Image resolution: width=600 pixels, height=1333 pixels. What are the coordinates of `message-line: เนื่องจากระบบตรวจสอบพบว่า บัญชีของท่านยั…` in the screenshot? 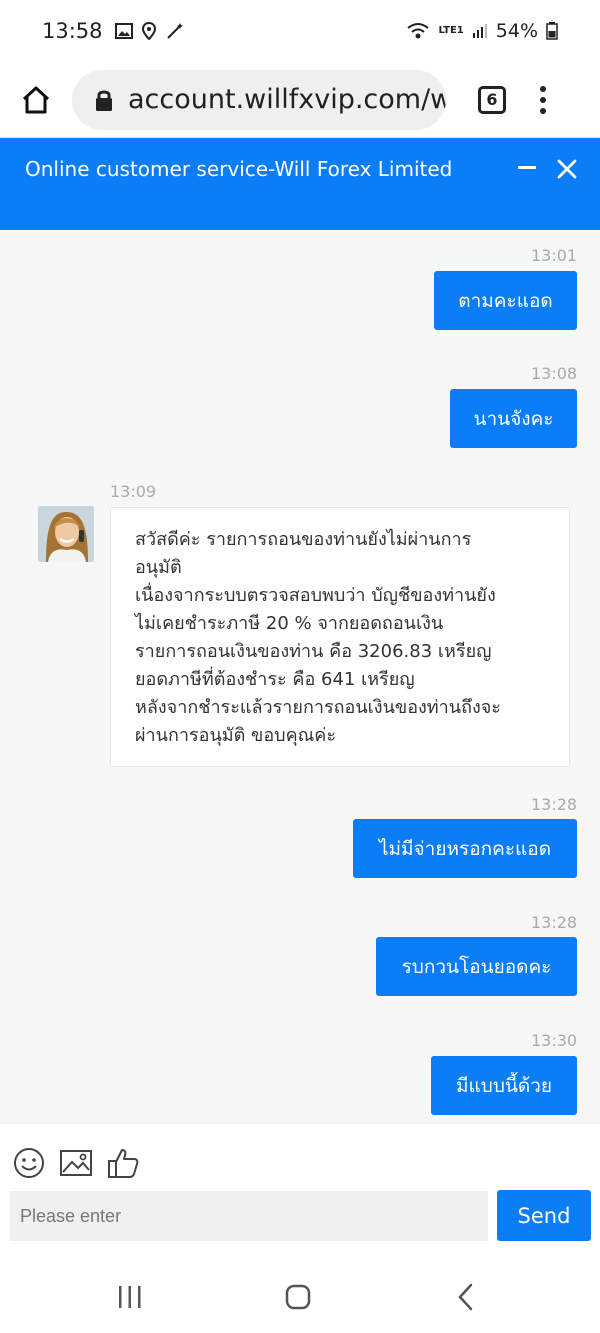 It's located at (315, 595).